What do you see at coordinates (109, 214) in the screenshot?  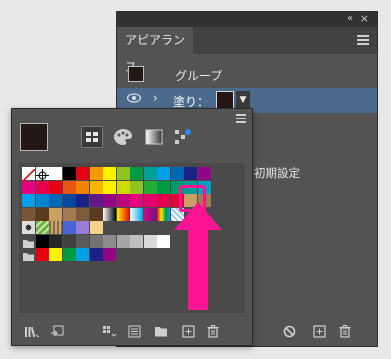 I see `swatch-gradient-bw` at bounding box center [109, 214].